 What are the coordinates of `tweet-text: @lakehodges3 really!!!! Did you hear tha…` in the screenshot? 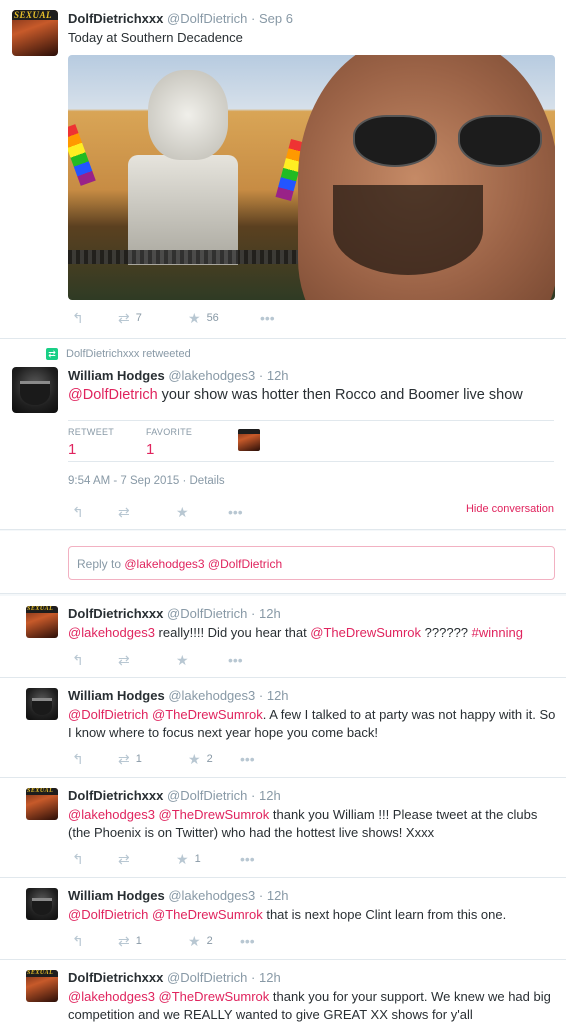 It's located at (295, 632).